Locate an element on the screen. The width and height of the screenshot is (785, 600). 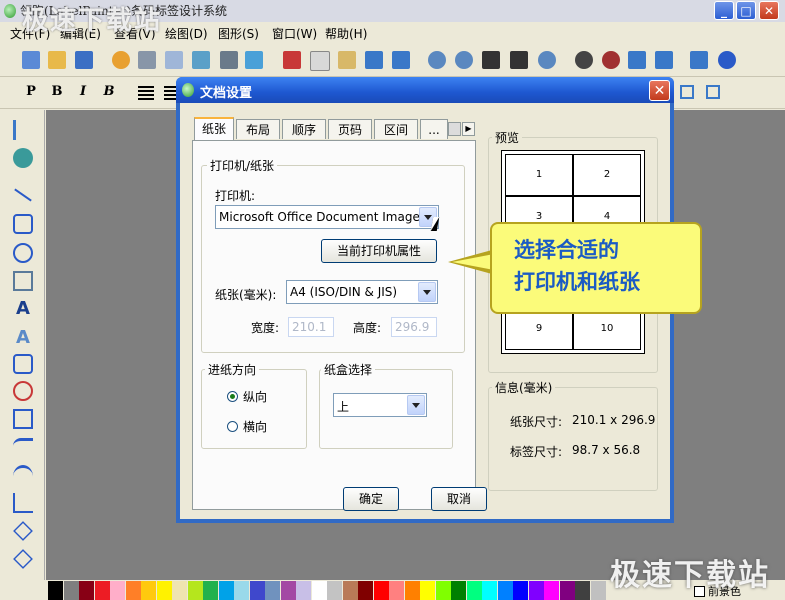
line-tool-icon is located at coordinates (23, 195).